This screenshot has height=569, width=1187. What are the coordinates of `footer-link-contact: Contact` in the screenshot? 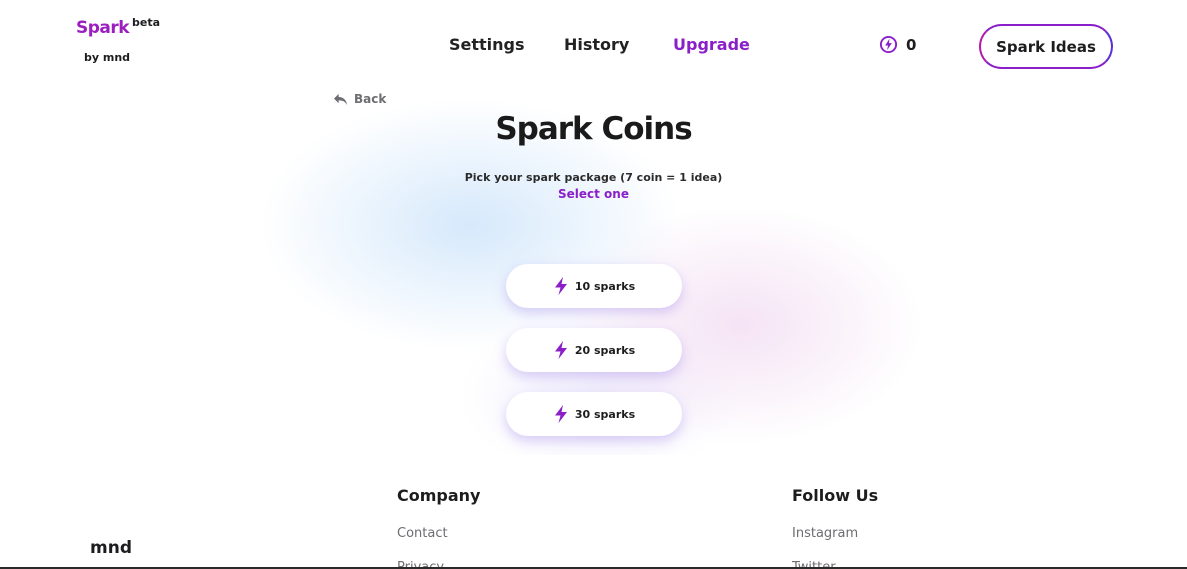 It's located at (422, 533).